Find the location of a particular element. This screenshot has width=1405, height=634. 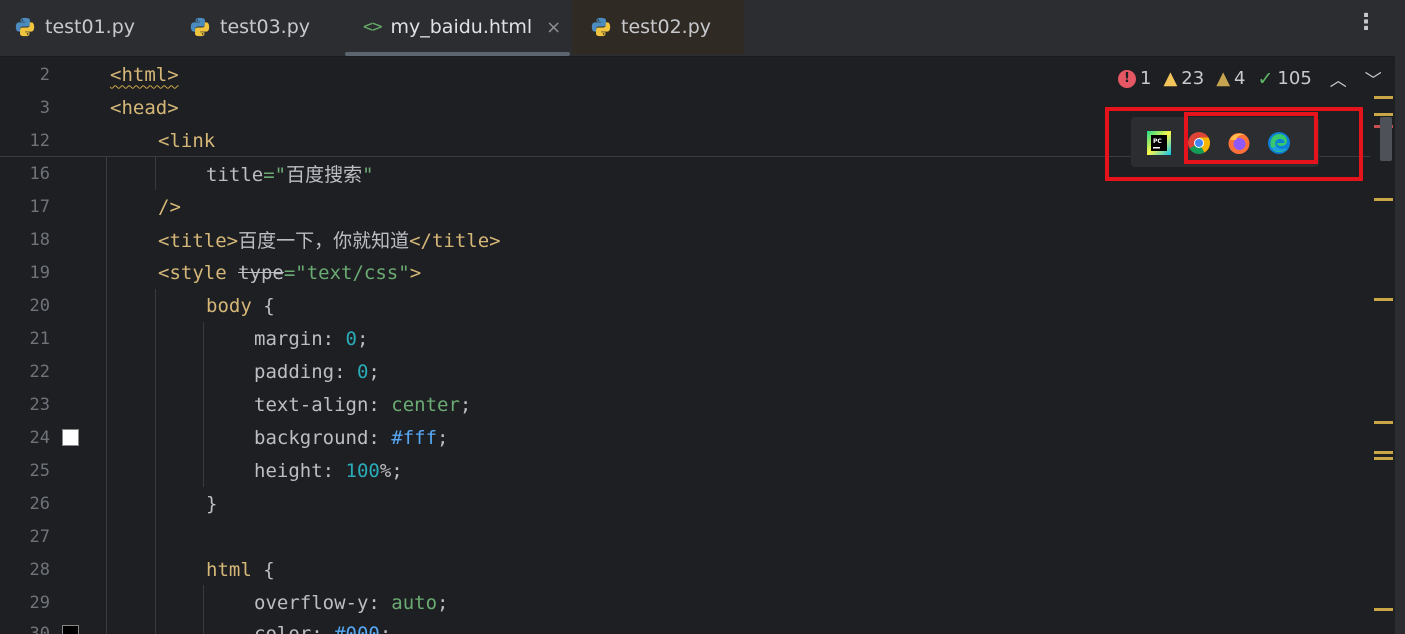

tab-label: test03.py is located at coordinates (265, 27).